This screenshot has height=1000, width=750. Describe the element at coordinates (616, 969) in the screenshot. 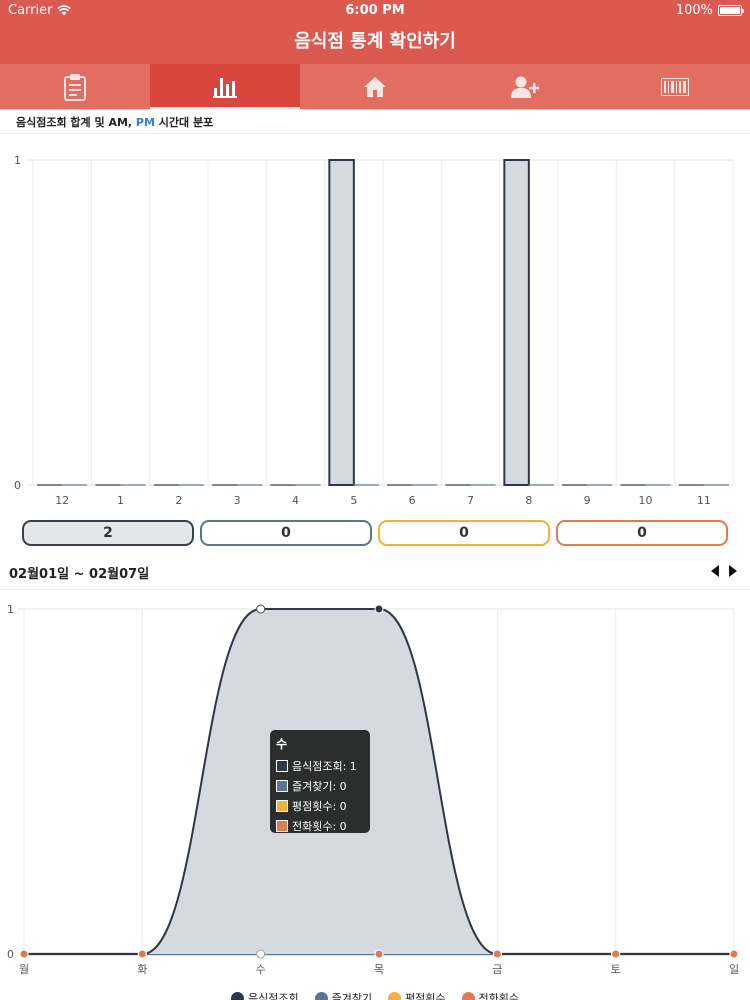

I see `x-tick-label: 토` at that location.